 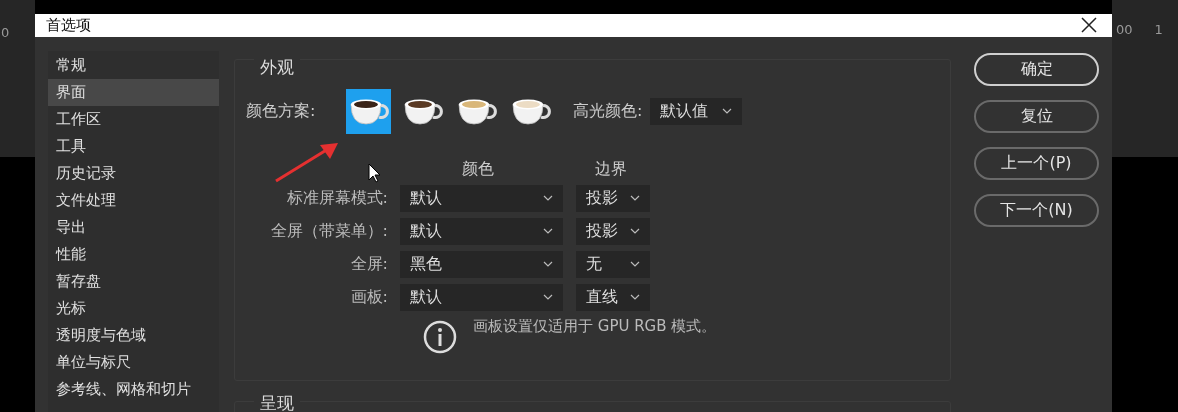 I want to click on field-label: 全屏:, so click(x=368, y=264).